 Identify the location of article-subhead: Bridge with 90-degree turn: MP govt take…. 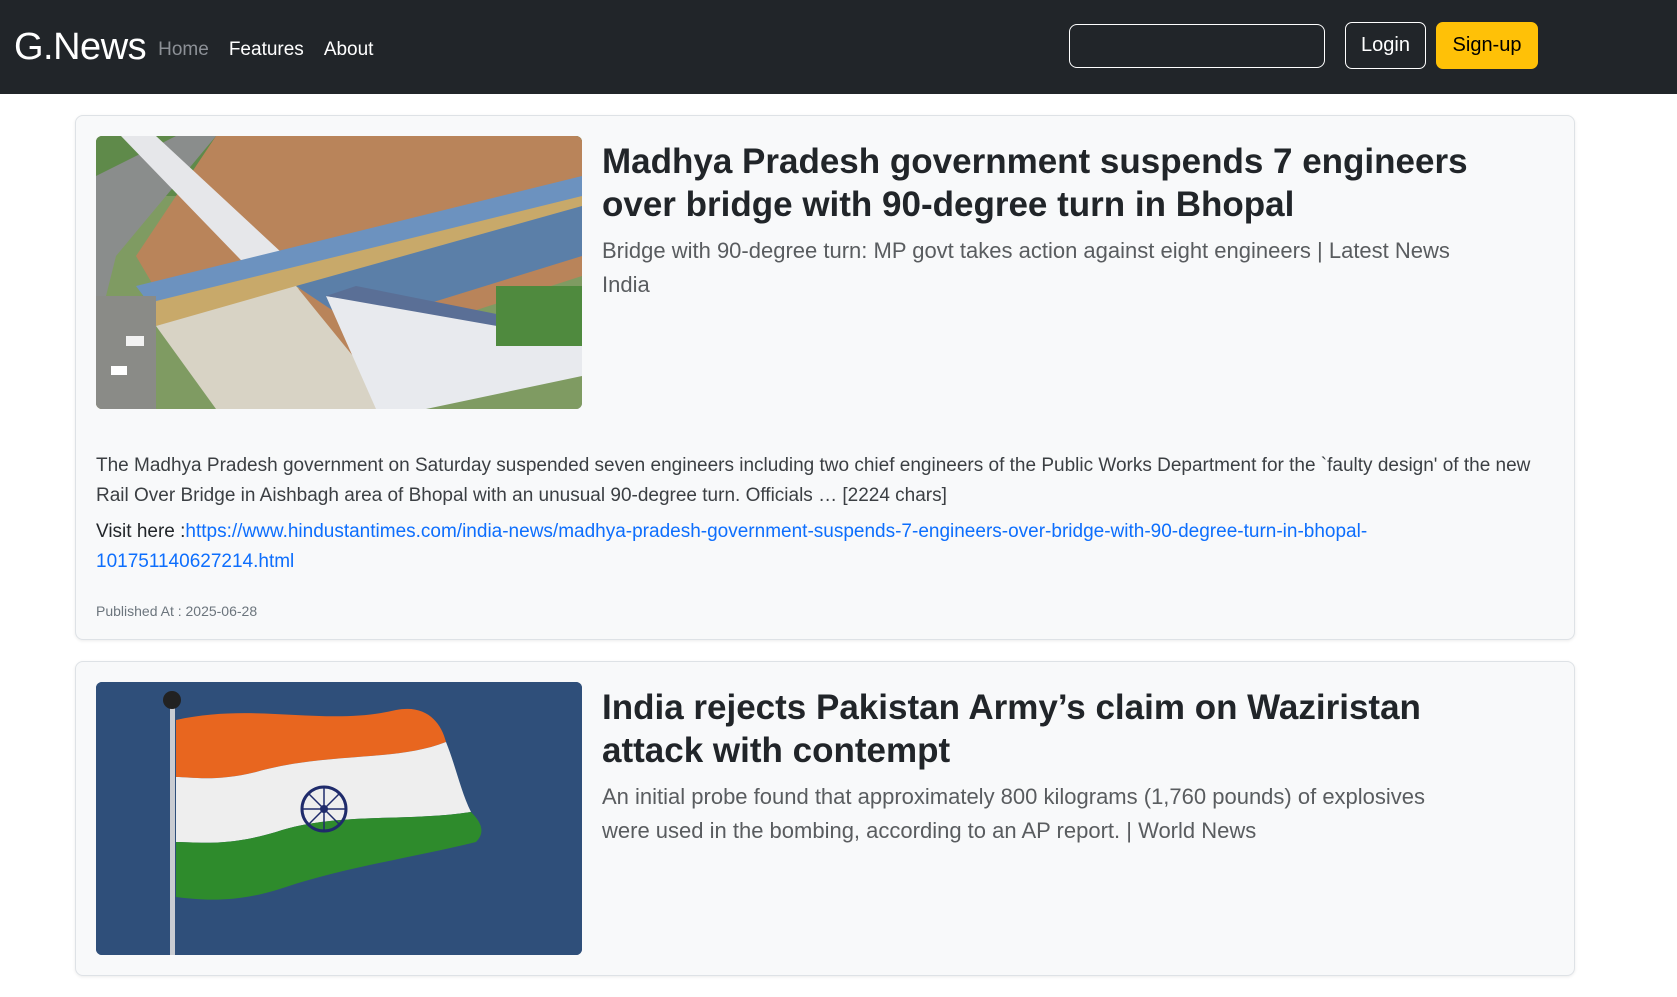
(1026, 267).